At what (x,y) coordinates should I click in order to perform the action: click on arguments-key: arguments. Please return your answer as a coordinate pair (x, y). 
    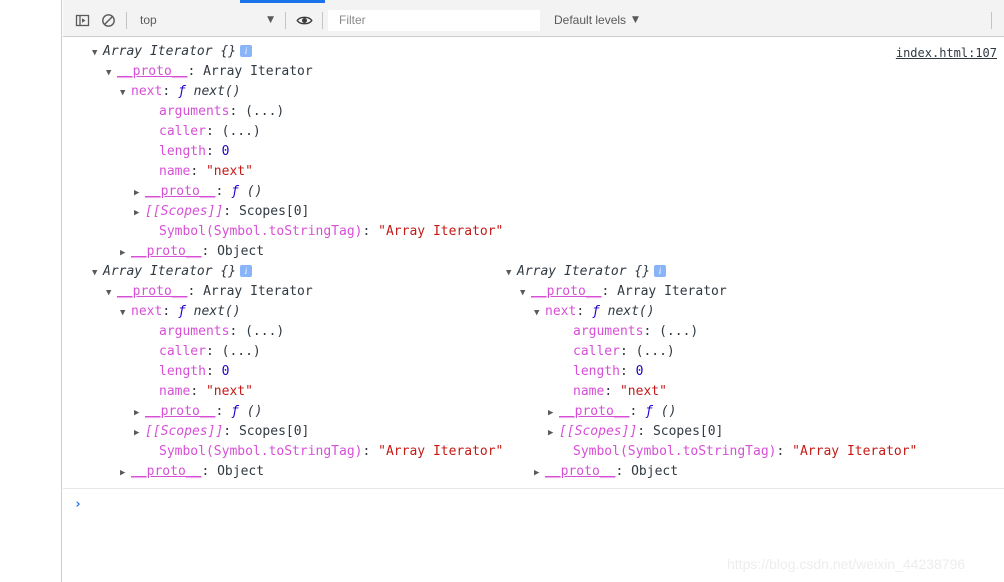
    Looking at the image, I should click on (194, 331).